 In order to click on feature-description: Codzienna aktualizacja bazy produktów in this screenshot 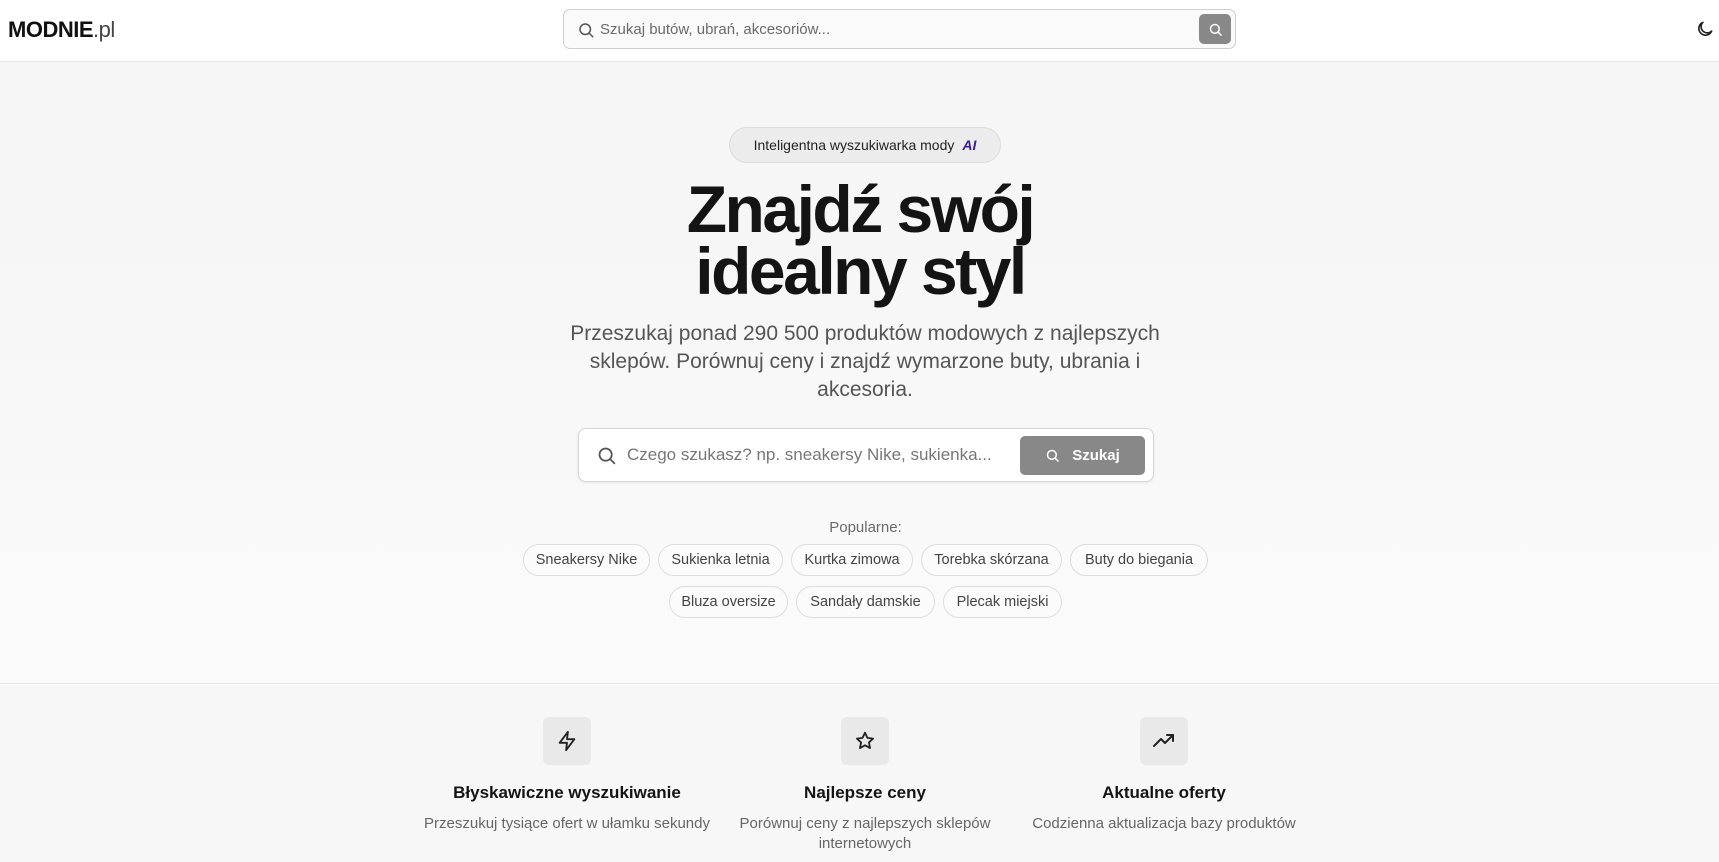, I will do `click(1164, 823)`.